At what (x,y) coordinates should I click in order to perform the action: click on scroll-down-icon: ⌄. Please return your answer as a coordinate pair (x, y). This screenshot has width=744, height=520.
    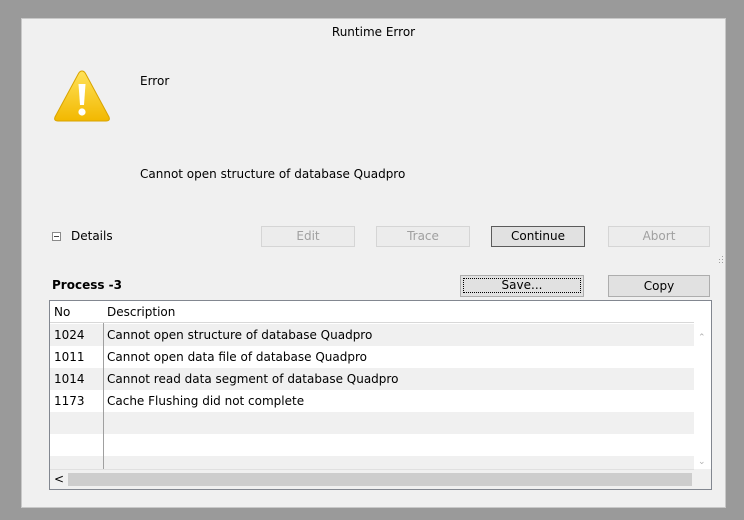
    Looking at the image, I should click on (702, 462).